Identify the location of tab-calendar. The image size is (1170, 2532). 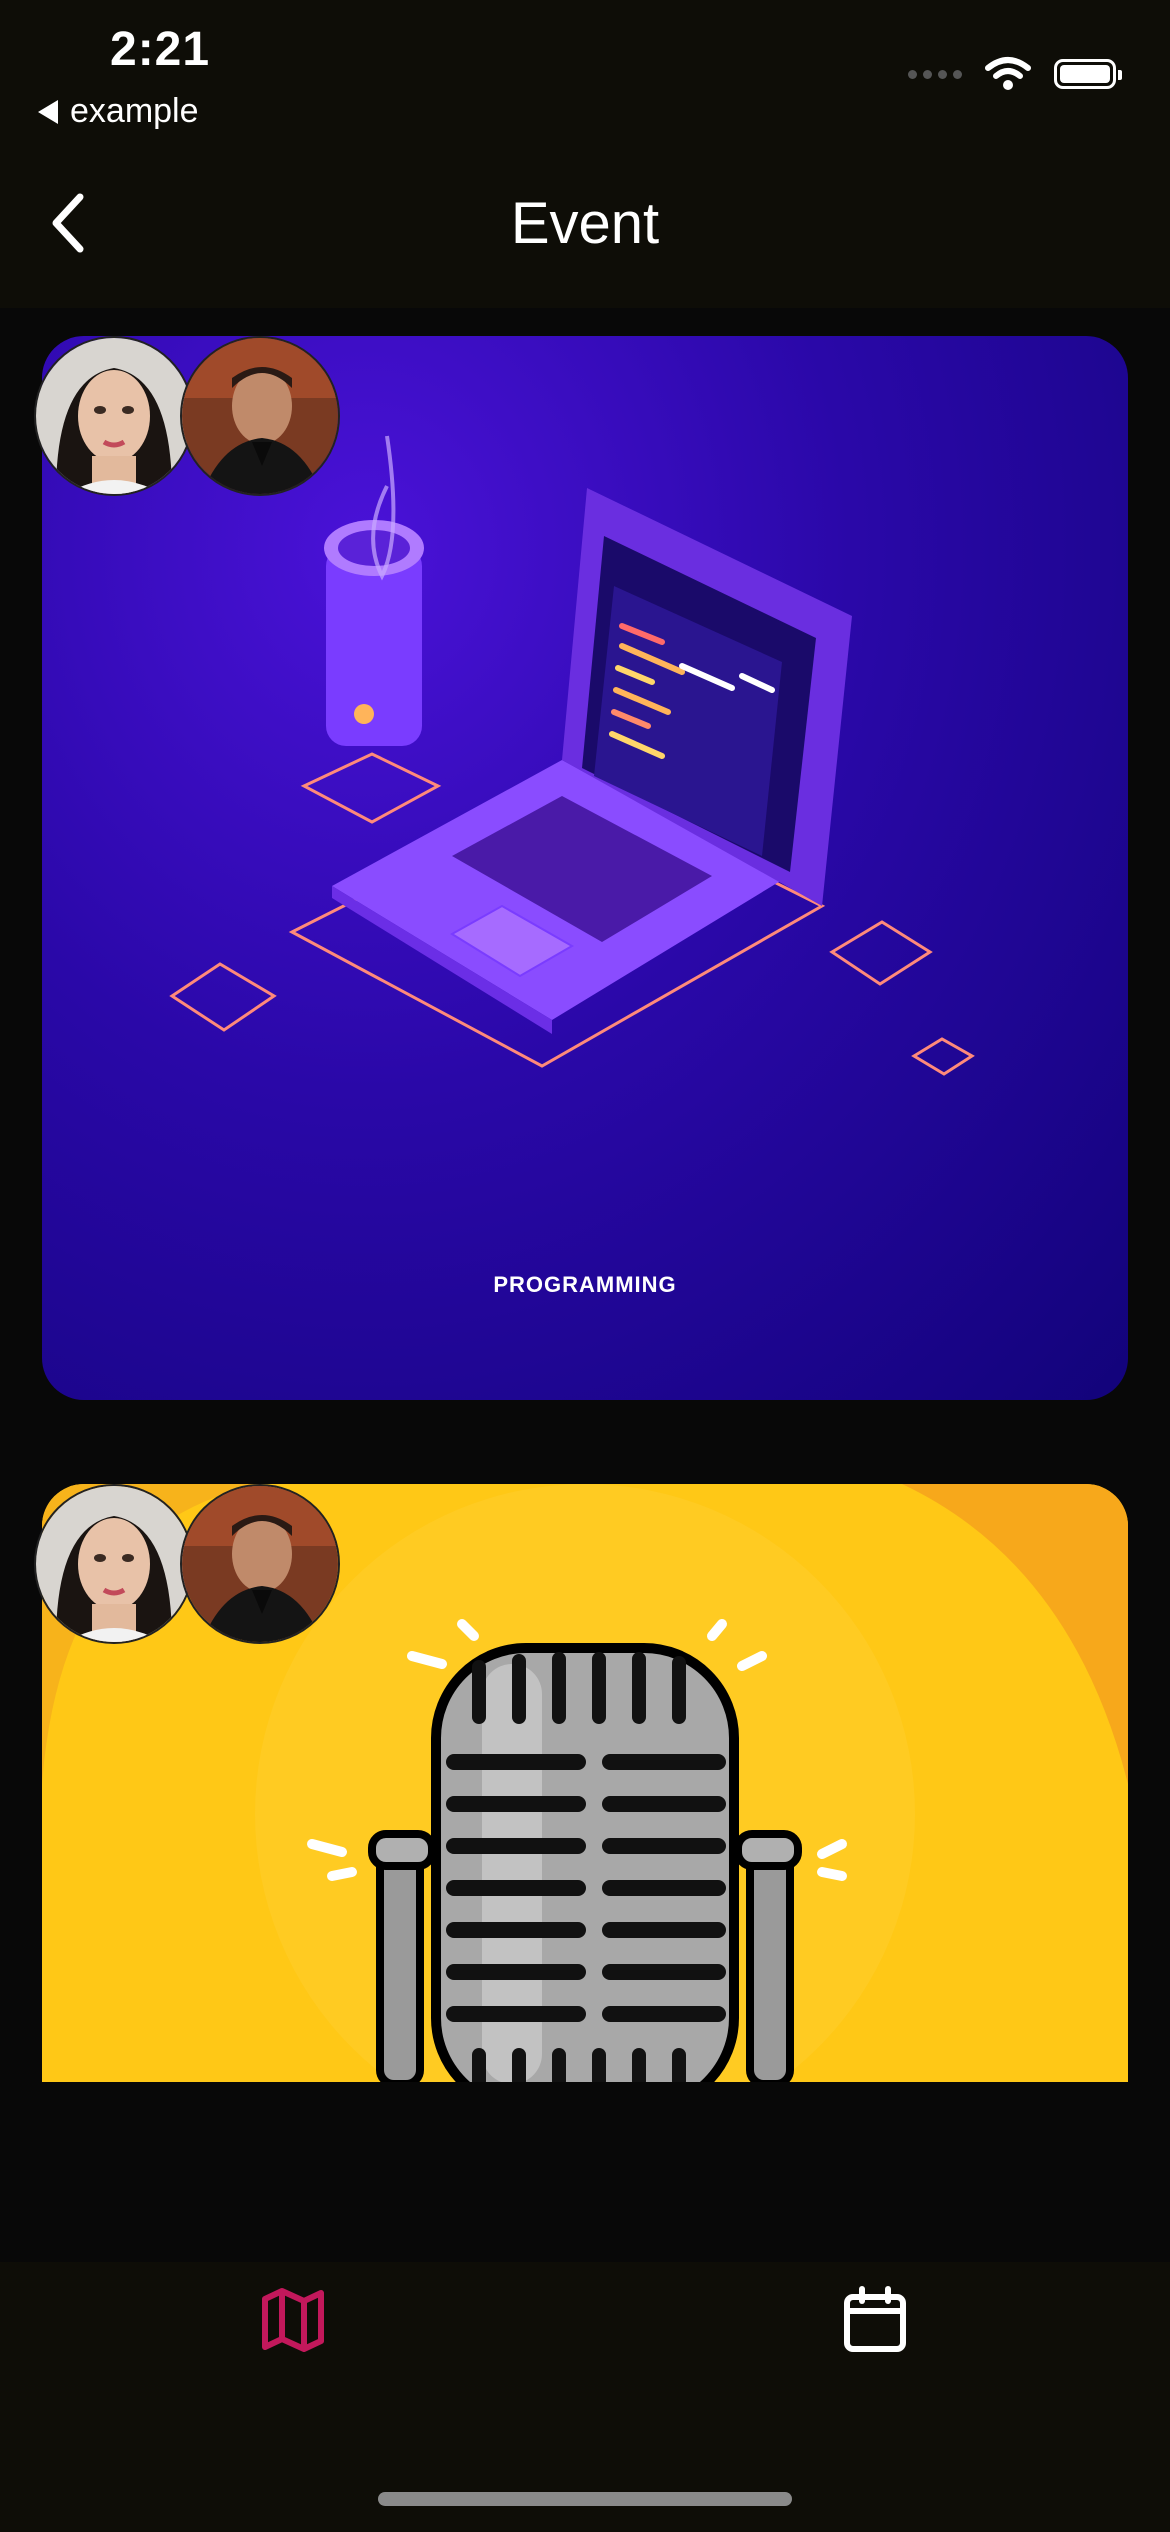
(875, 2322).